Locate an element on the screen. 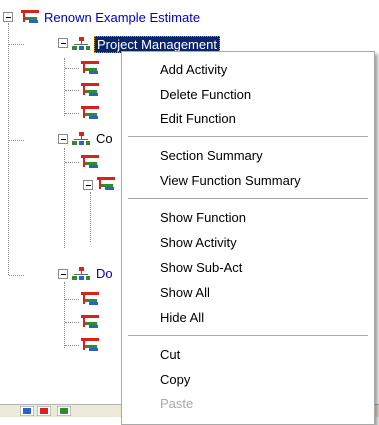  menu-item-add-activity: Add Activity is located at coordinates (193, 69).